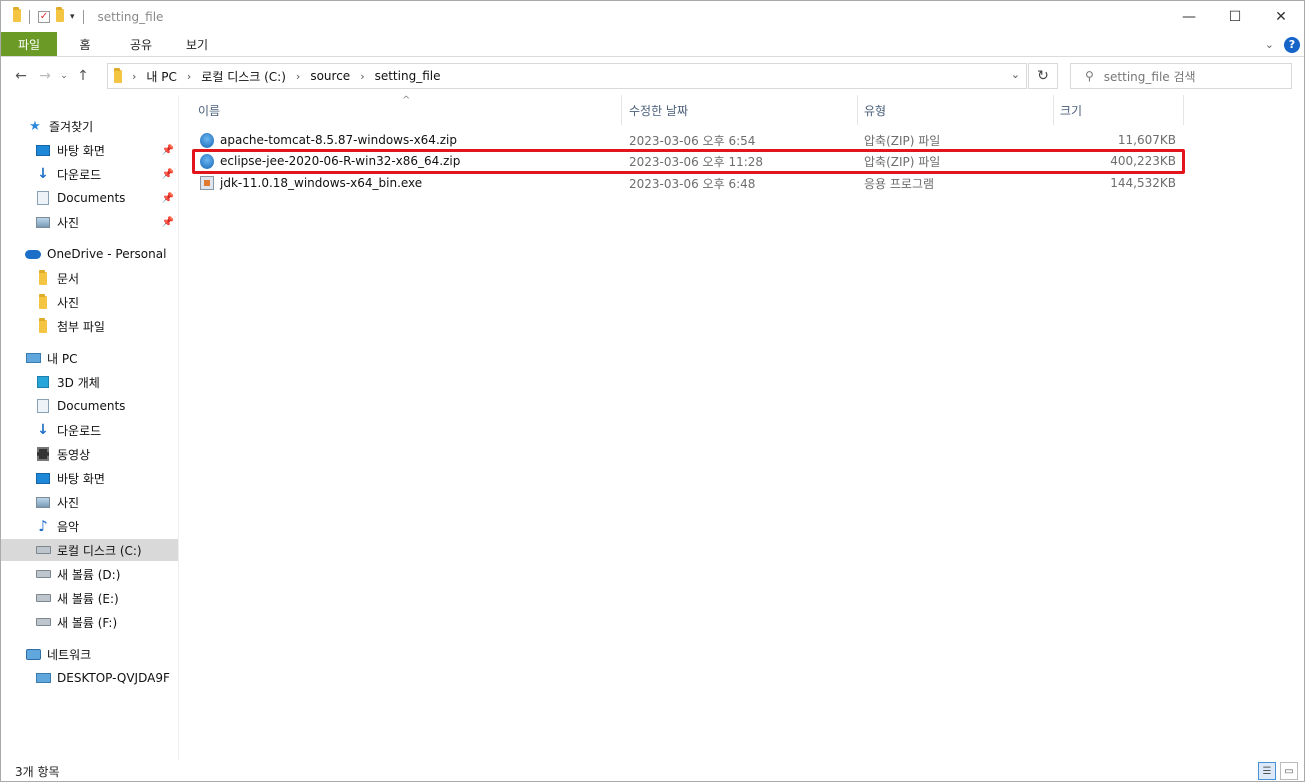  I want to click on search-input: ⚲ setting_file 검색, so click(1181, 76).